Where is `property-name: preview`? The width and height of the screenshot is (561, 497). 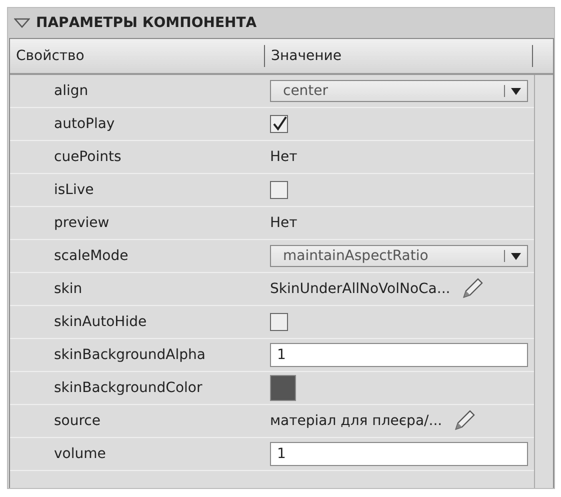
property-name: preview is located at coordinates (81, 223).